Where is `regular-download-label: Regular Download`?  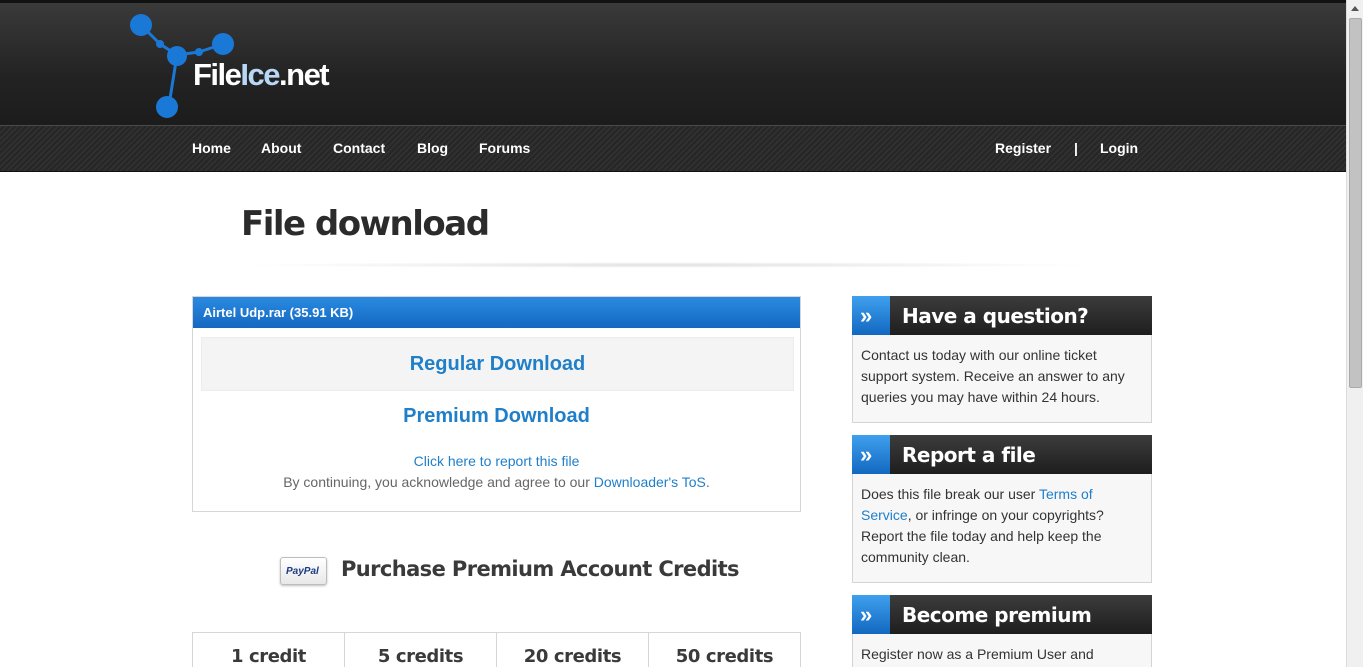 regular-download-label: Regular Download is located at coordinates (497, 364).